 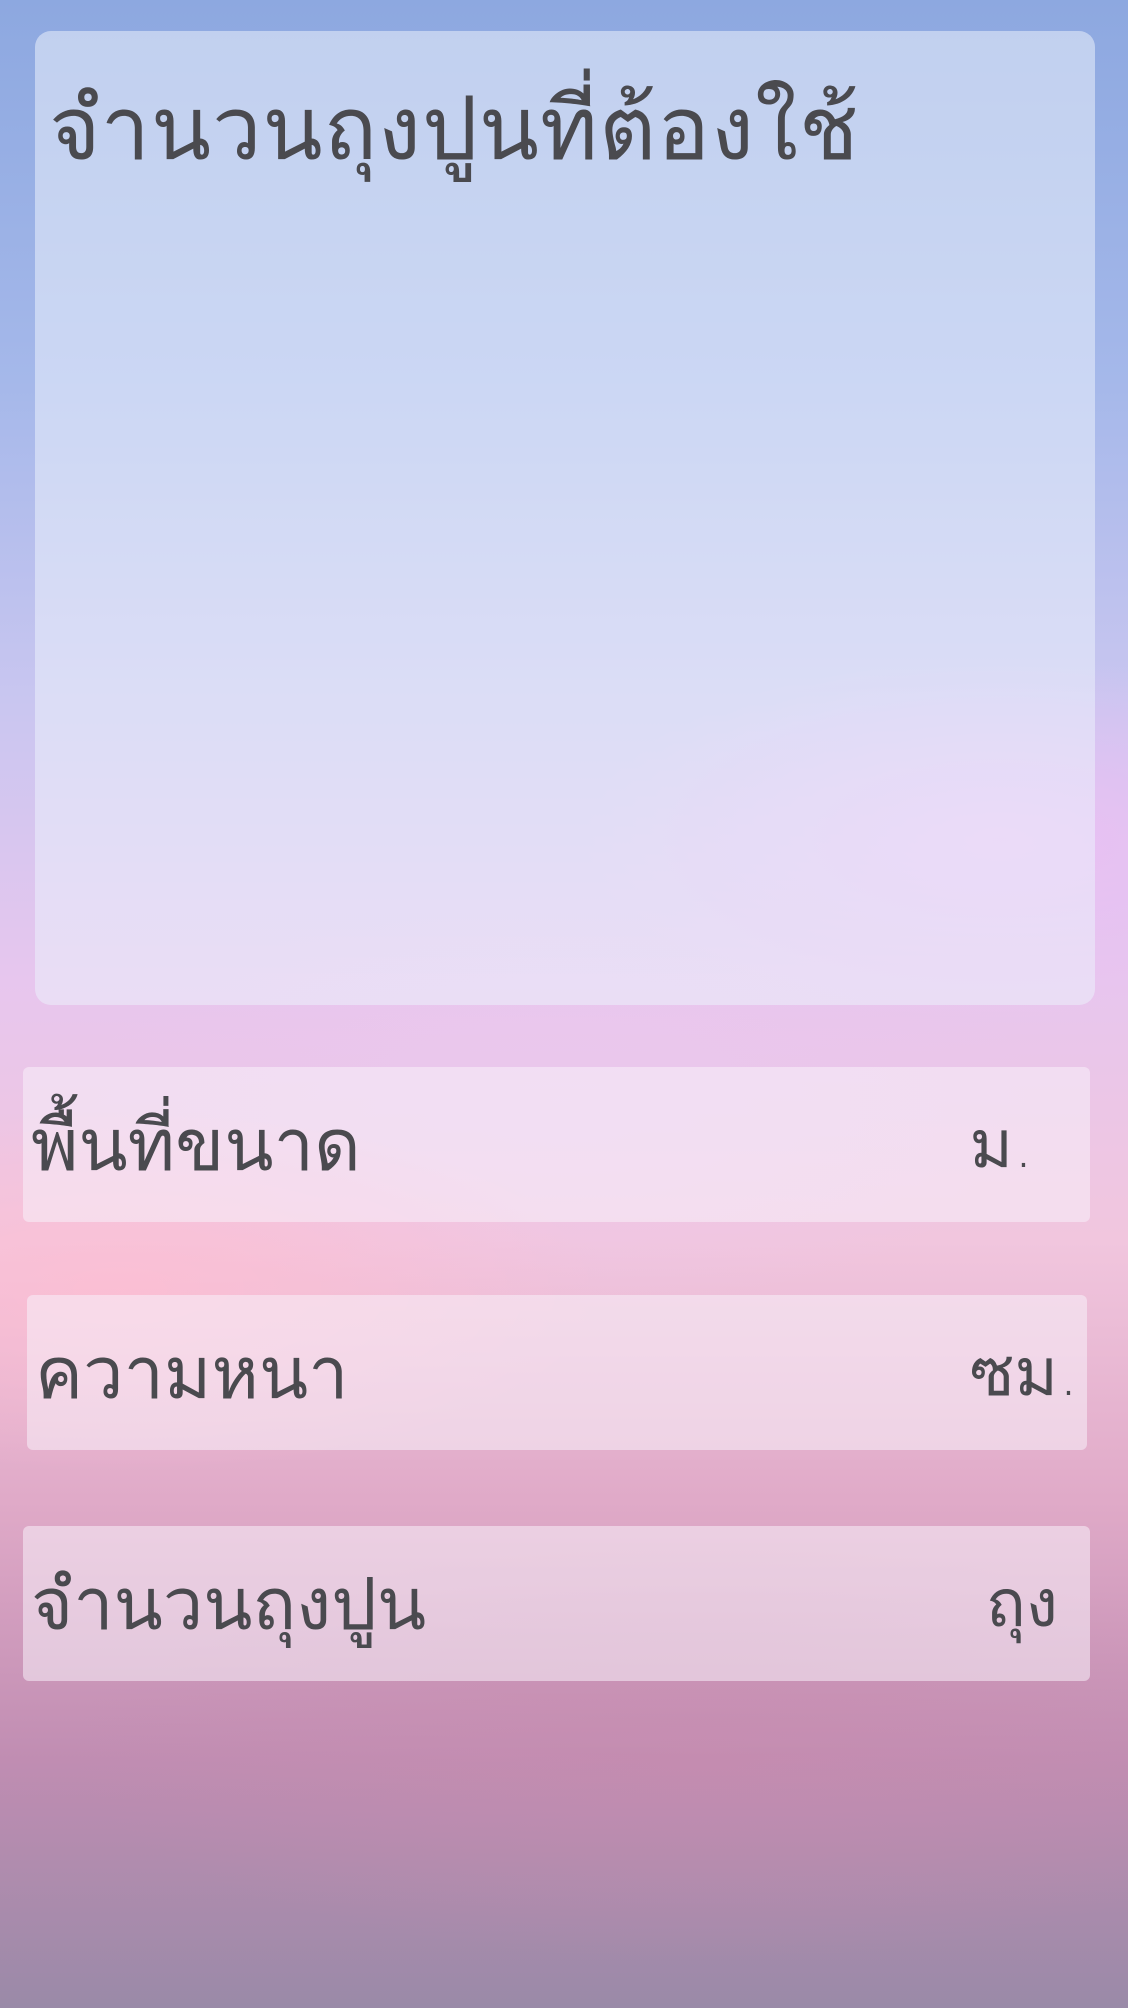 I want to click on area-field: พื้นที่ขนาด ม., so click(x=556, y=1144).